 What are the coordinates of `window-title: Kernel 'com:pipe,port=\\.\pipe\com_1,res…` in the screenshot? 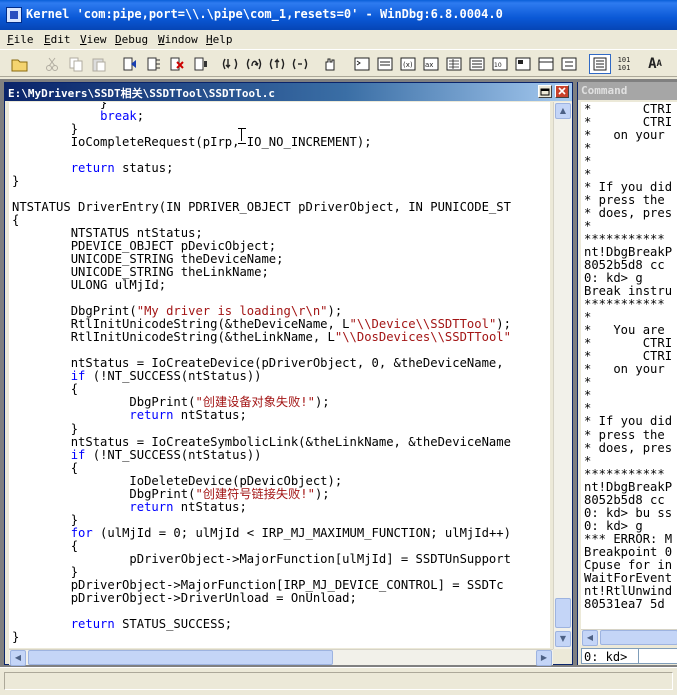 It's located at (264, 14).